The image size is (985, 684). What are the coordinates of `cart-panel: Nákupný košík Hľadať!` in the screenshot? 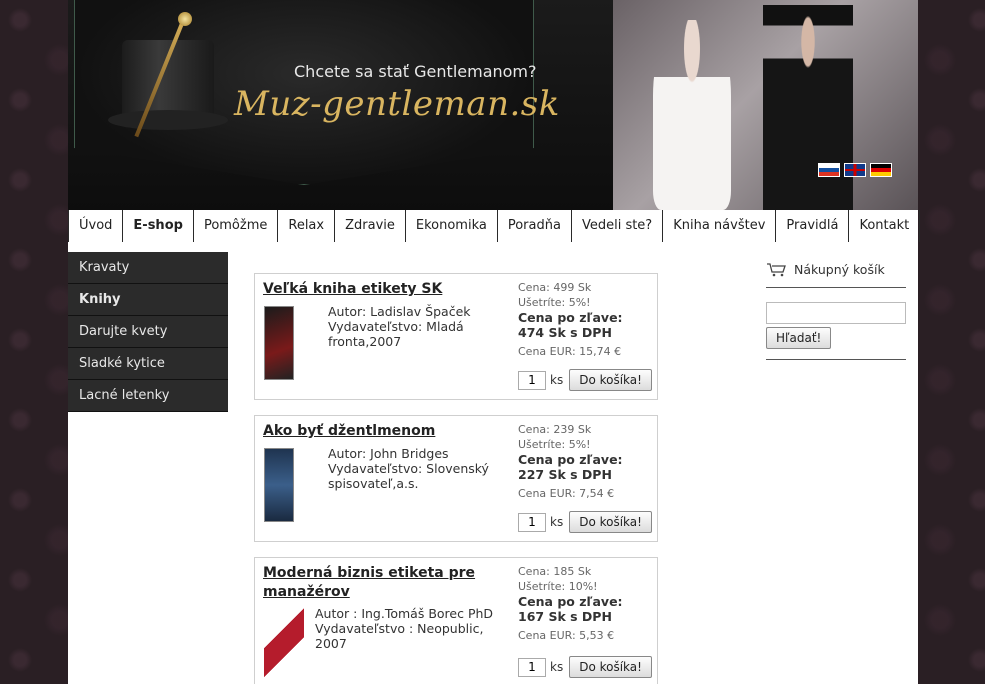 It's located at (836, 311).